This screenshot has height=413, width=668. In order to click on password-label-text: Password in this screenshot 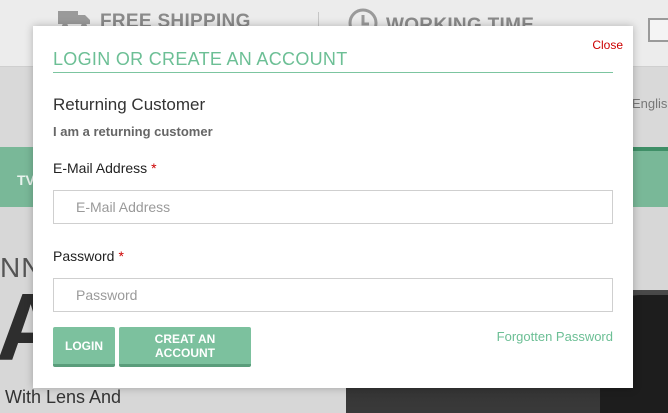, I will do `click(84, 256)`.